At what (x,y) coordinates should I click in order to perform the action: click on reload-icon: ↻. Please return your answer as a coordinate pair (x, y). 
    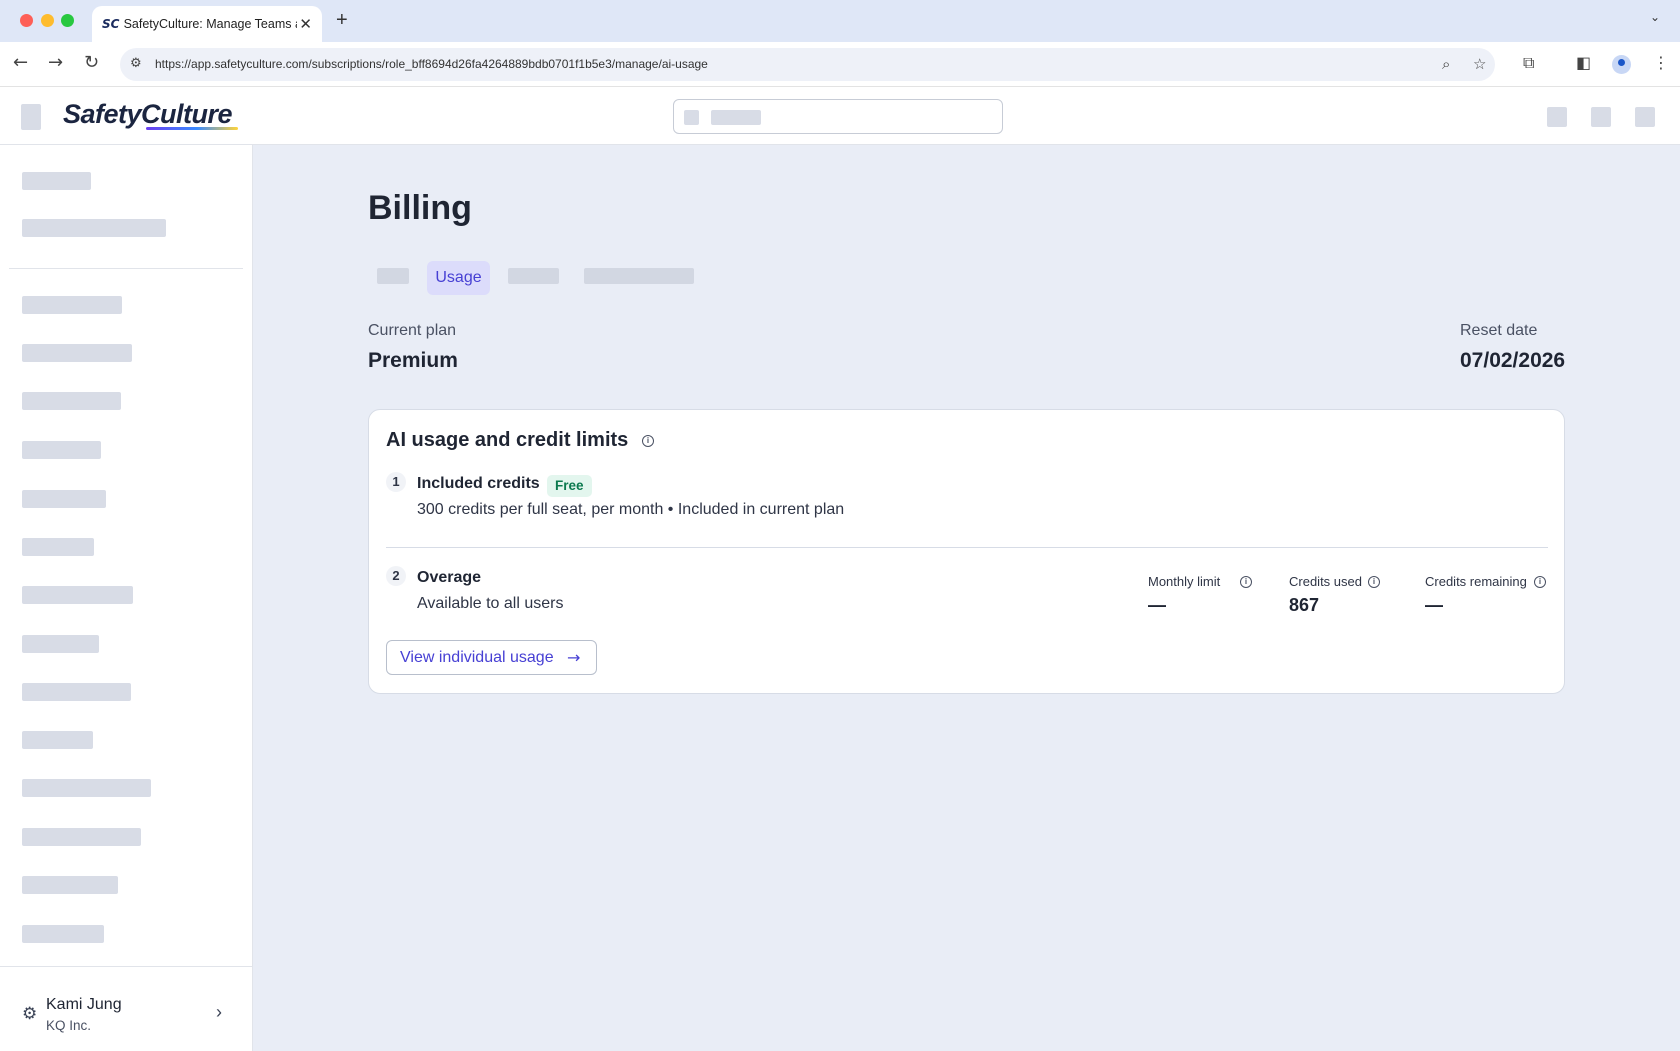
    Looking at the image, I should click on (91, 62).